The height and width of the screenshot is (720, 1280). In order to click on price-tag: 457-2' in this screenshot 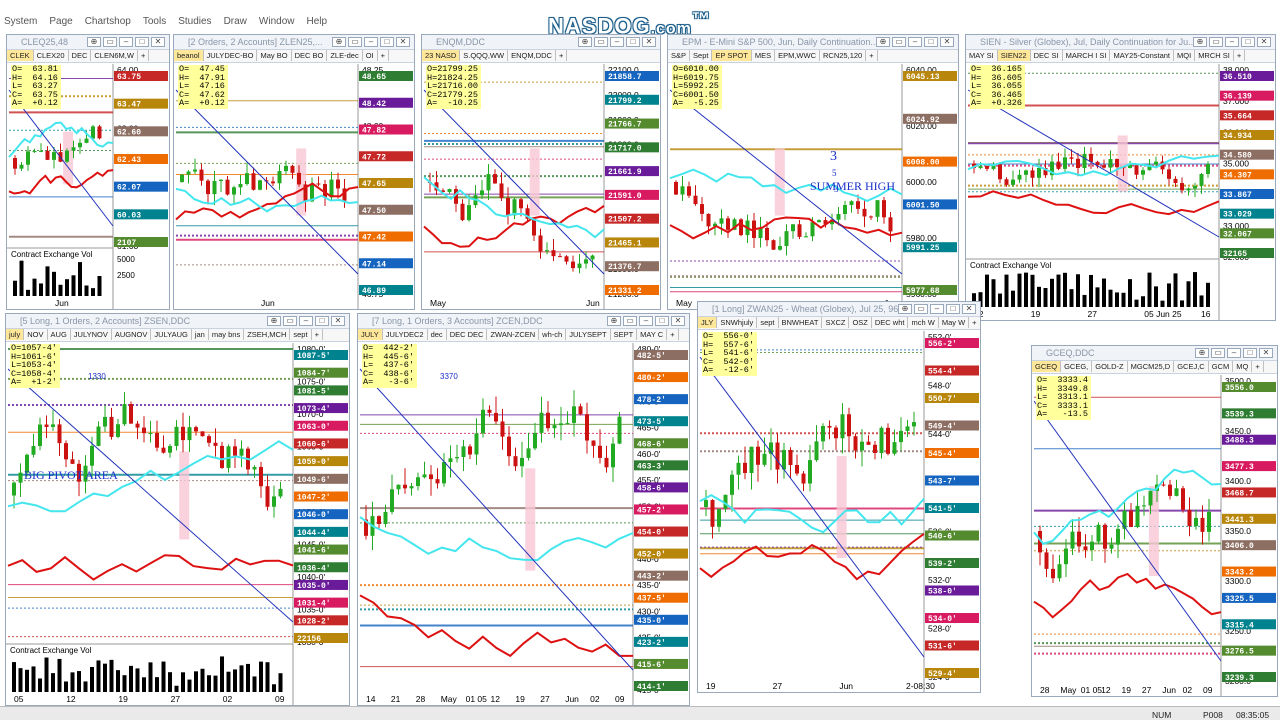, I will do `click(661, 509)`.